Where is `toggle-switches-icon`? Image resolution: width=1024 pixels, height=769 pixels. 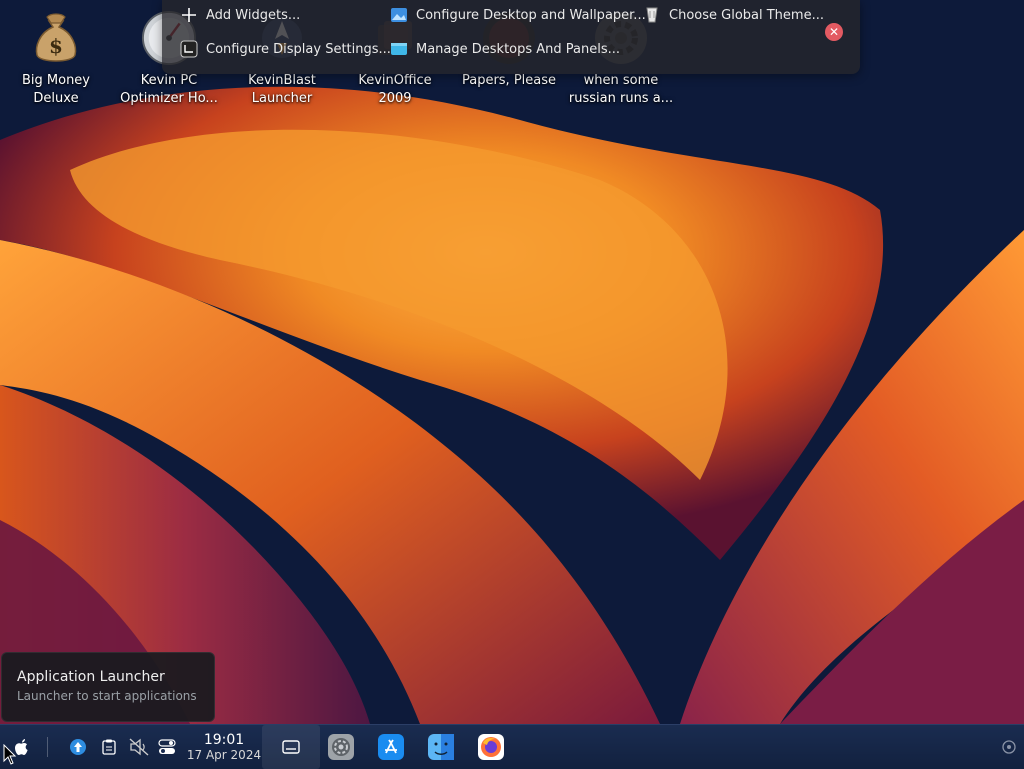
toggle-switches-icon is located at coordinates (167, 746).